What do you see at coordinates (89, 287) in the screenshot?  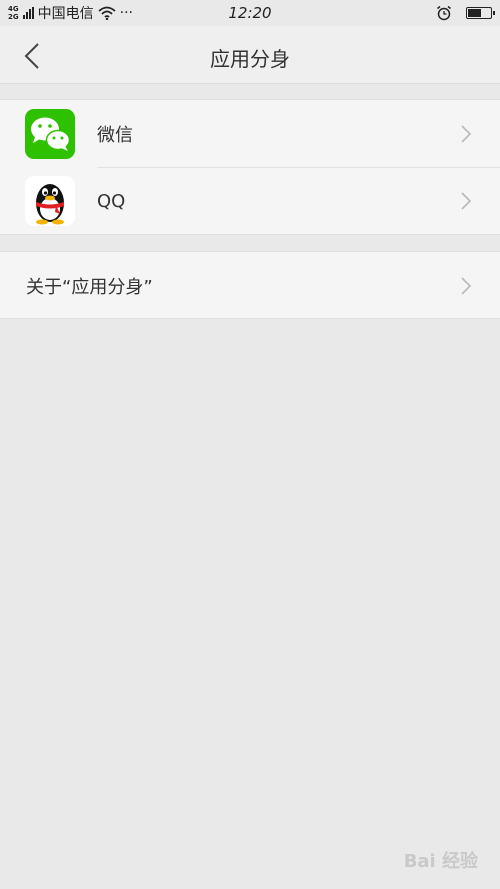 I see `about-label: 关于“应用分身”` at bounding box center [89, 287].